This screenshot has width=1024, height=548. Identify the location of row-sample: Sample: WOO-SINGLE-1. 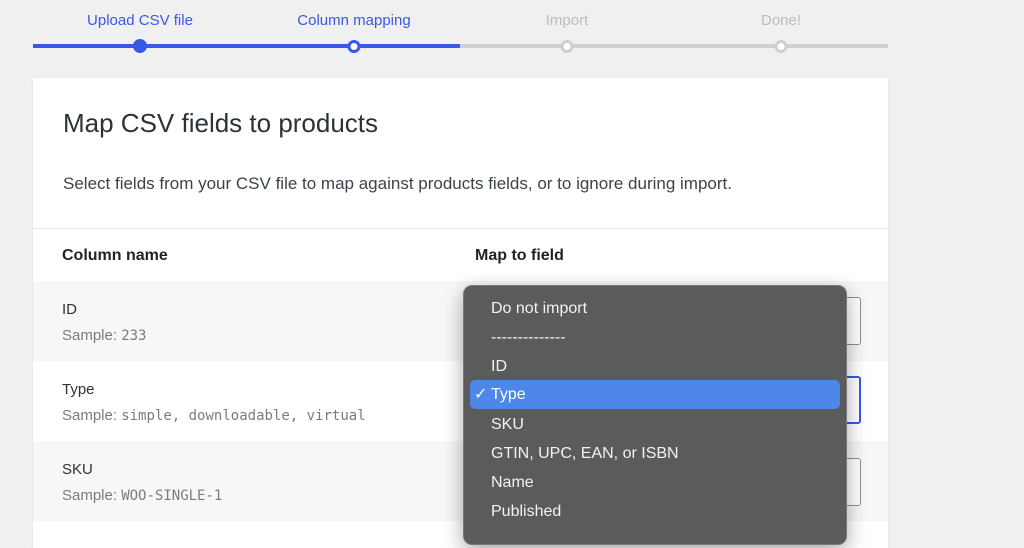
(142, 495).